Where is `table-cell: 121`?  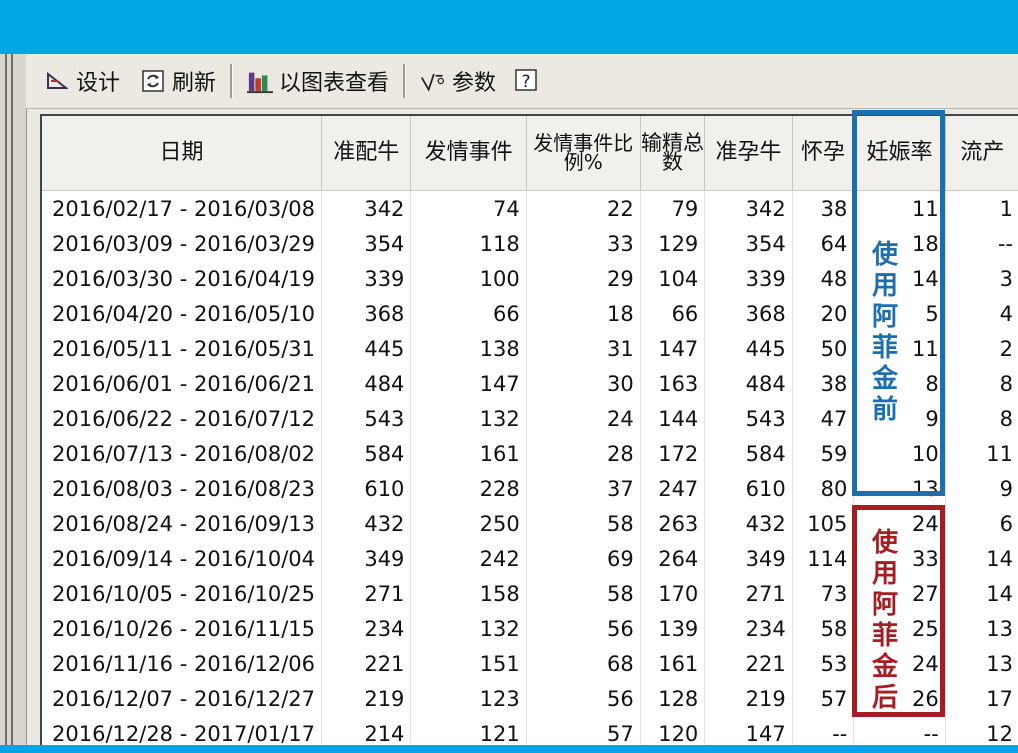 table-cell: 121 is located at coordinates (468, 730).